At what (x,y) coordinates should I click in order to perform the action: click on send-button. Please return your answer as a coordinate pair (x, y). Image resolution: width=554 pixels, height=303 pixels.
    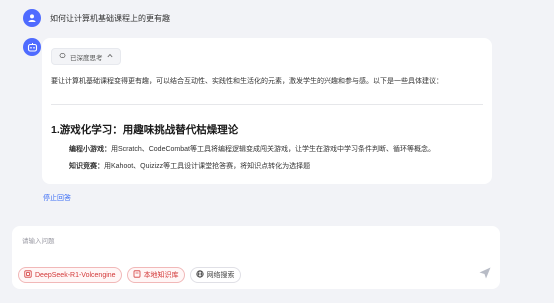
    Looking at the image, I should click on (485, 275).